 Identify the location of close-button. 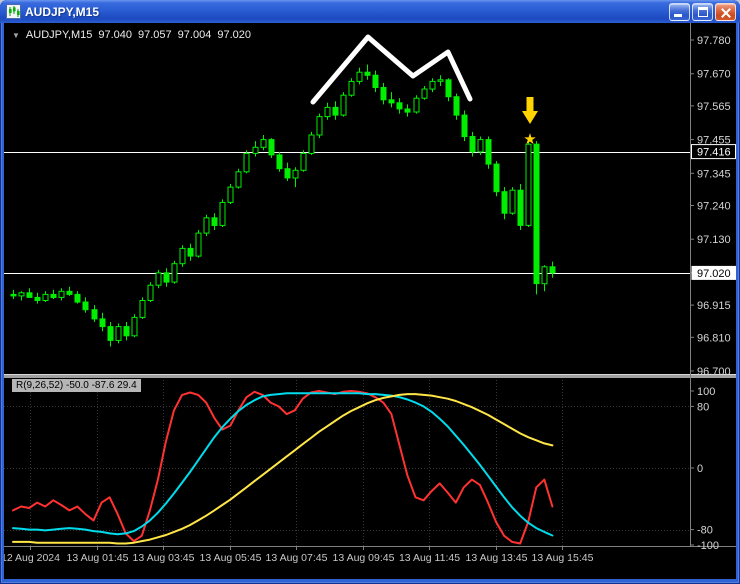
(725, 11).